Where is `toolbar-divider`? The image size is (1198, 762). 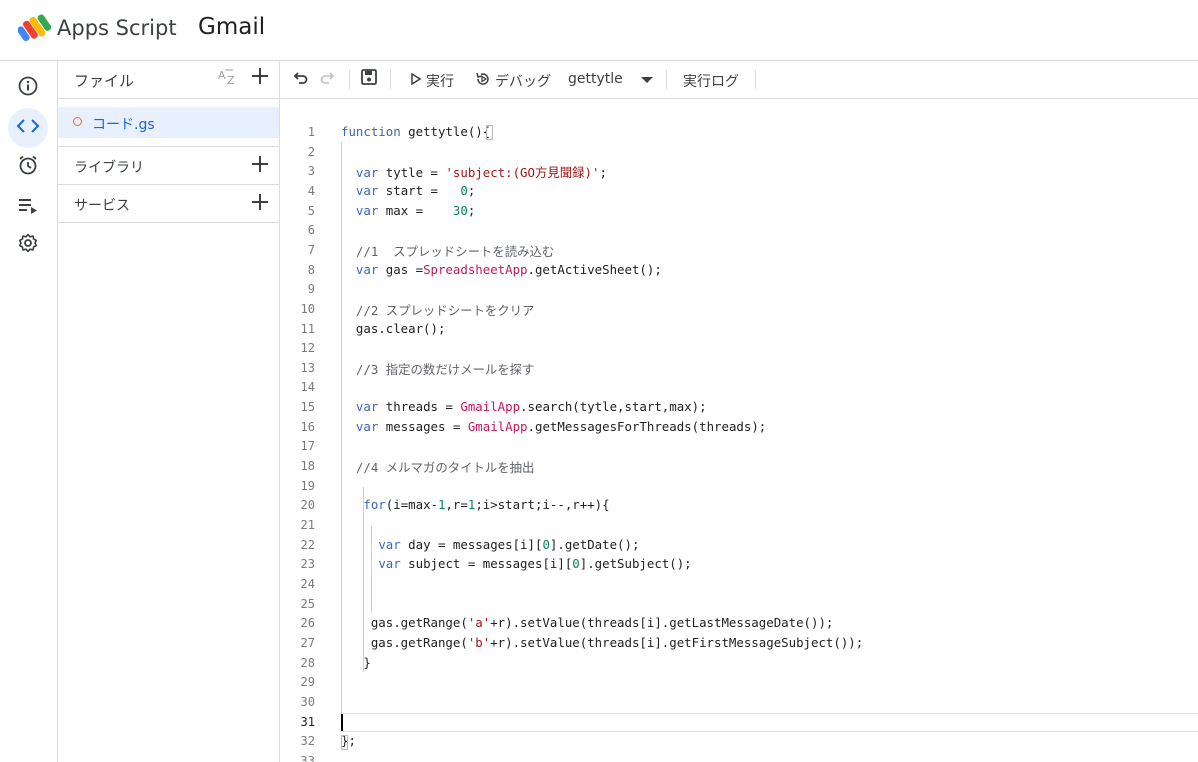
toolbar-divider is located at coordinates (349, 79).